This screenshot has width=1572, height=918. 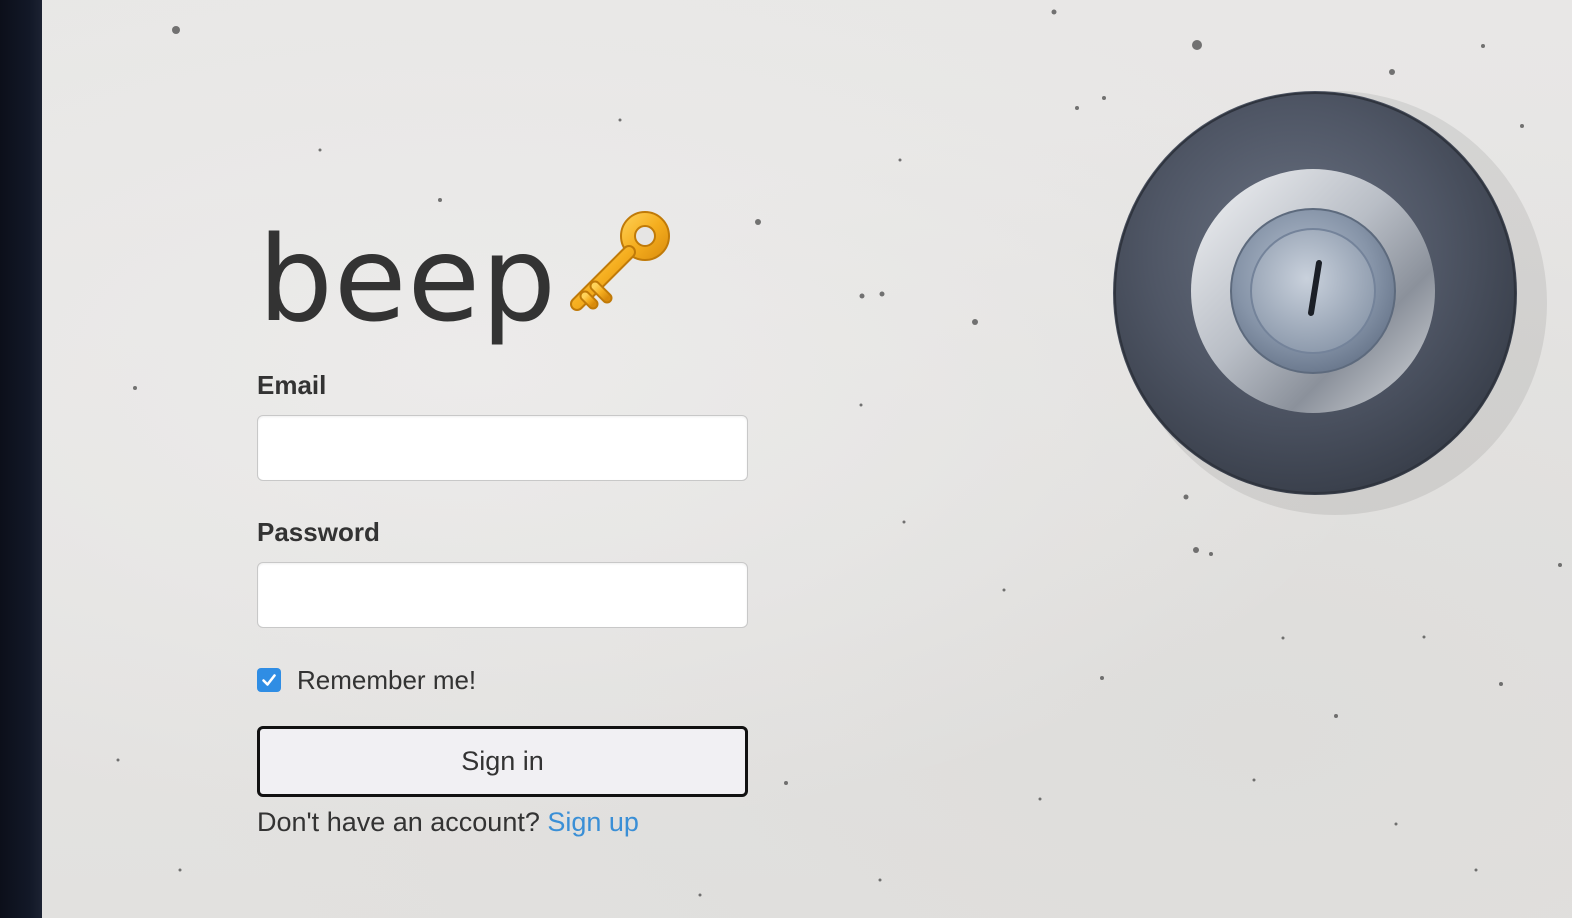 I want to click on brand-name: beep, so click(x=407, y=279).